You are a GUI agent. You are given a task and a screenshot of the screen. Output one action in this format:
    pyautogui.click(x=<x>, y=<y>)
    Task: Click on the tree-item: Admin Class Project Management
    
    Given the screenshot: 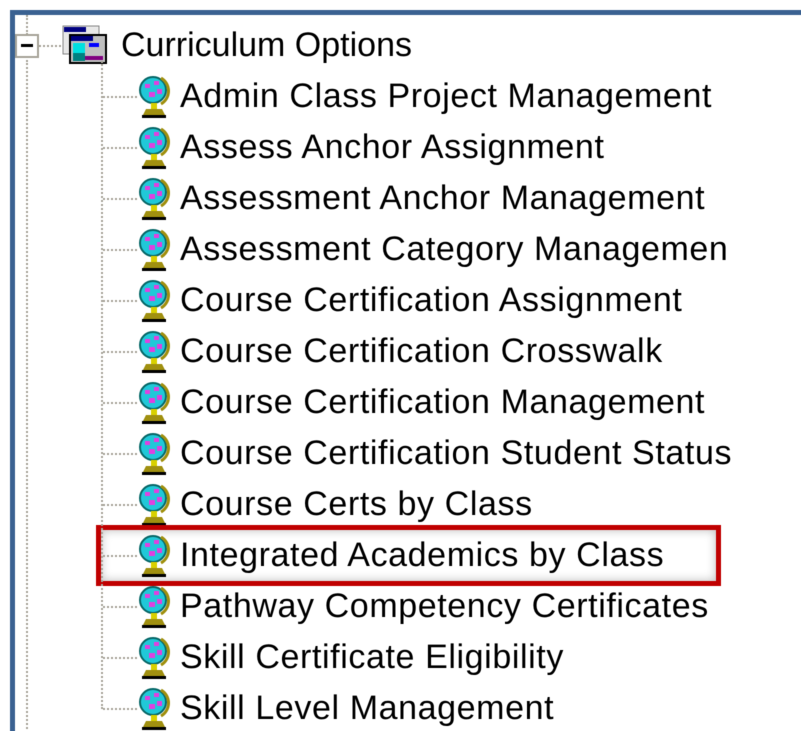 What is the action you would take?
    pyautogui.click(x=446, y=96)
    